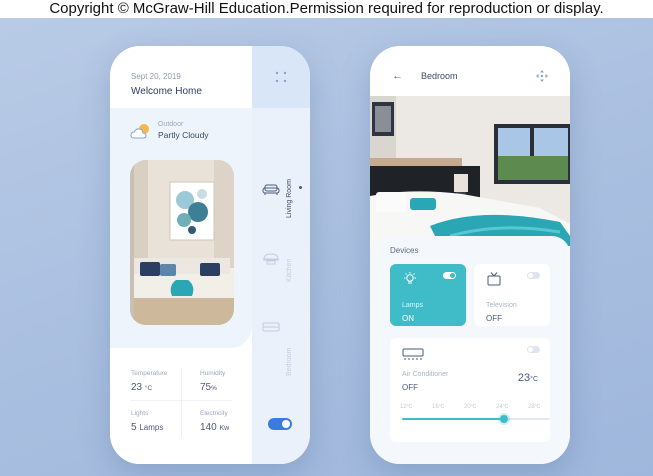 This screenshot has height=476, width=653. What do you see at coordinates (183, 135) in the screenshot?
I see `weather-condition: Partly Cloudy` at bounding box center [183, 135].